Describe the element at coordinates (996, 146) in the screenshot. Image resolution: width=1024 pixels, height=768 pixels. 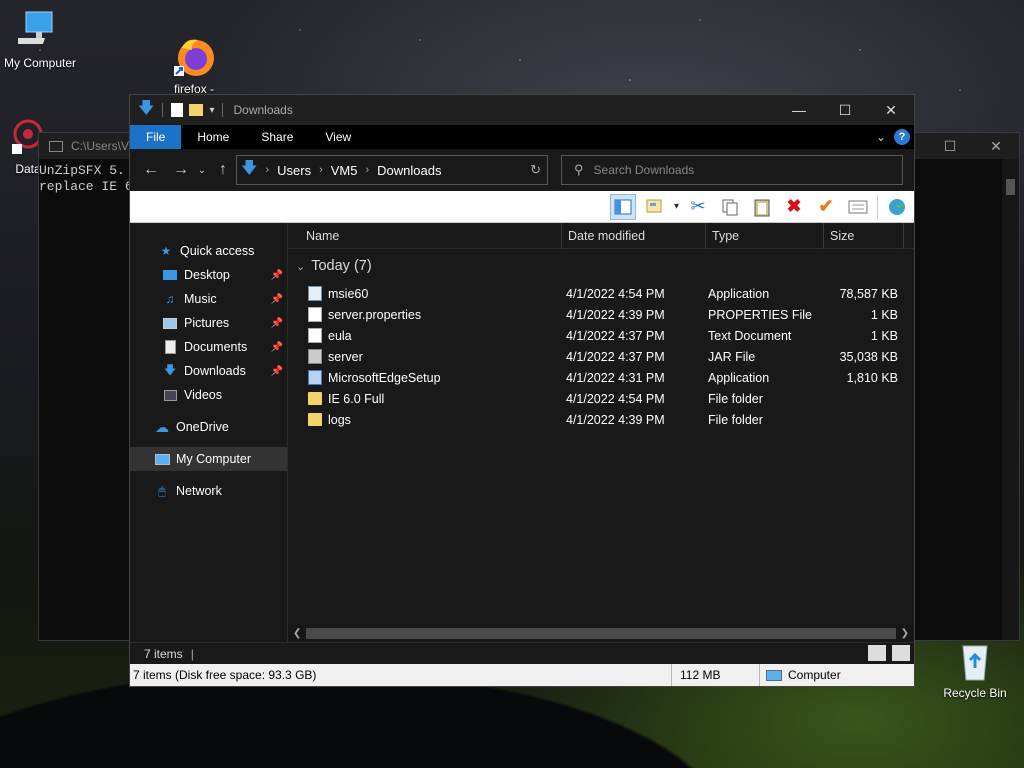
I see `console-close-button: ✕` at that location.